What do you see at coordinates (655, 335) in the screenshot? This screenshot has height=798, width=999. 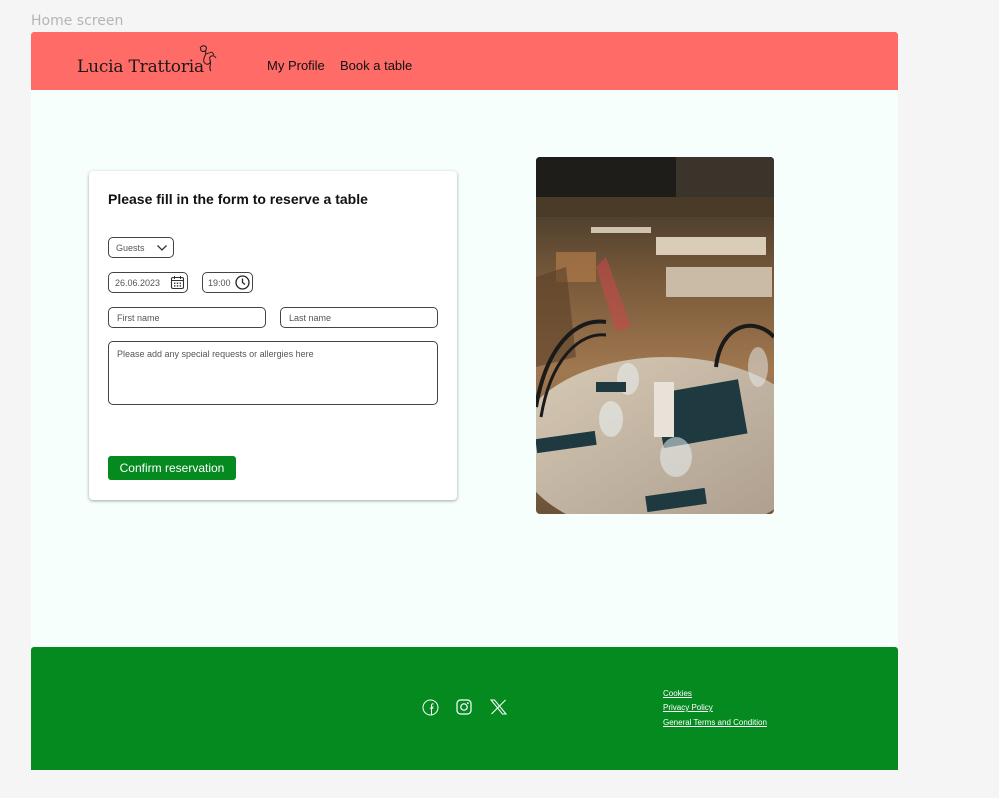 I see `restaurant-photo` at bounding box center [655, 335].